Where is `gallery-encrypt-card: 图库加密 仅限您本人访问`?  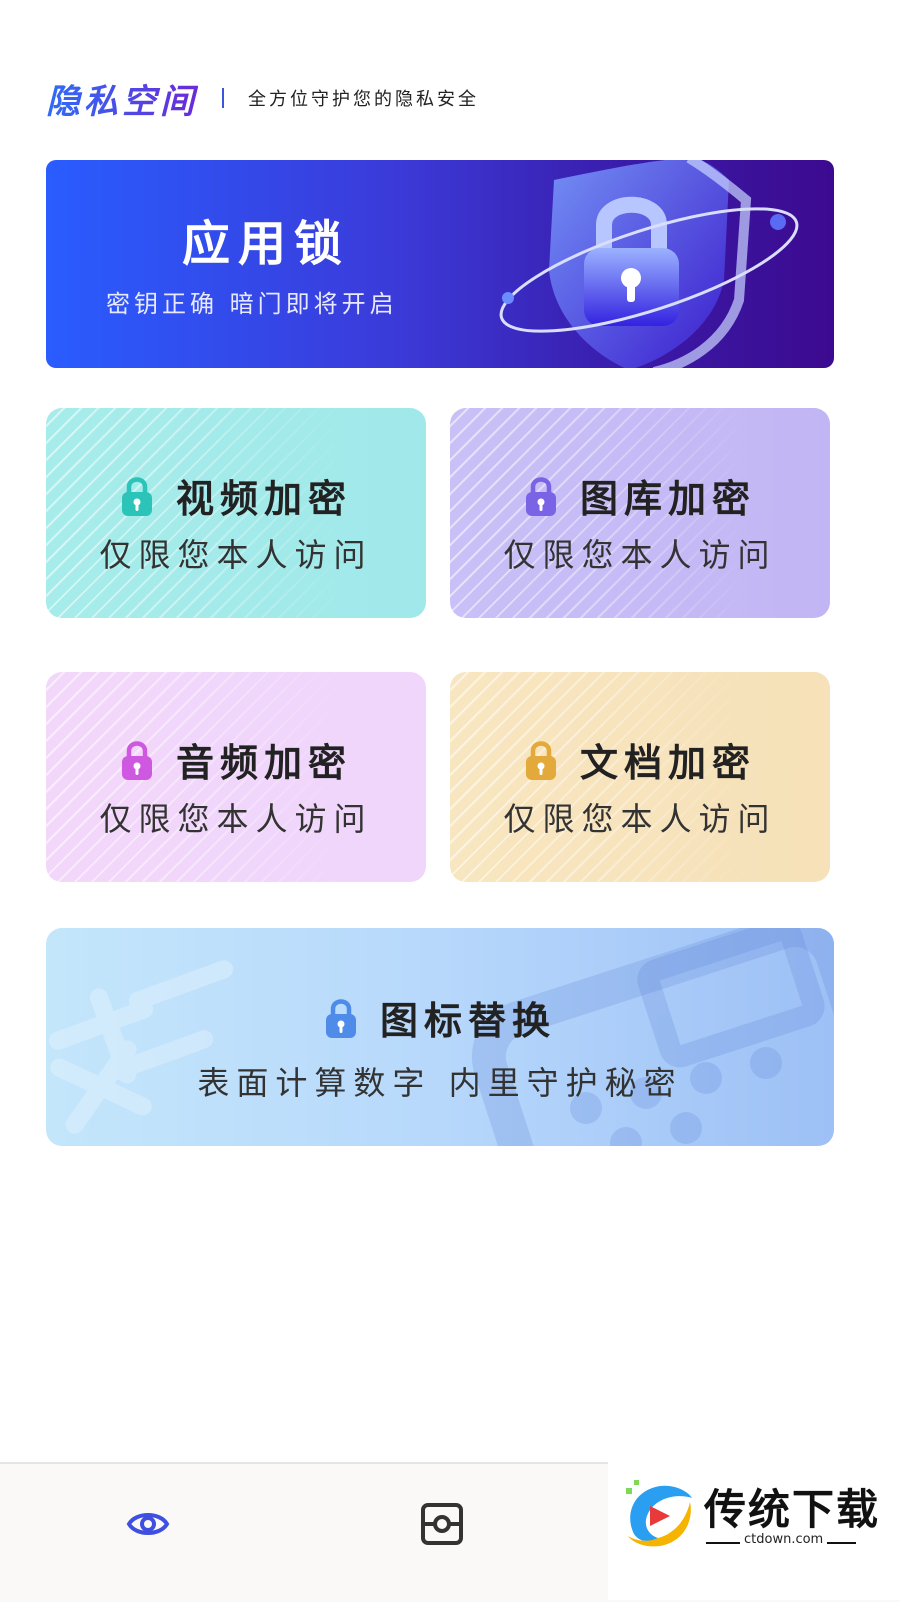 gallery-encrypt-card: 图库加密 仅限您本人访问 is located at coordinates (640, 513).